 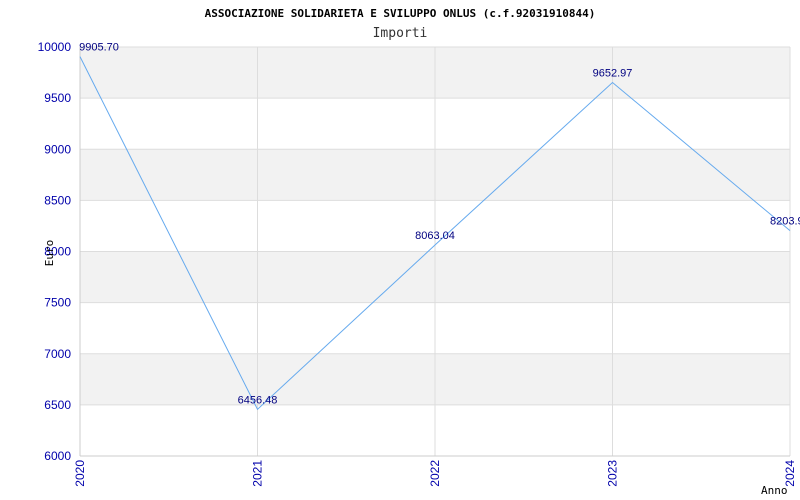 I want to click on data-label: 6456.48, so click(x=258, y=400).